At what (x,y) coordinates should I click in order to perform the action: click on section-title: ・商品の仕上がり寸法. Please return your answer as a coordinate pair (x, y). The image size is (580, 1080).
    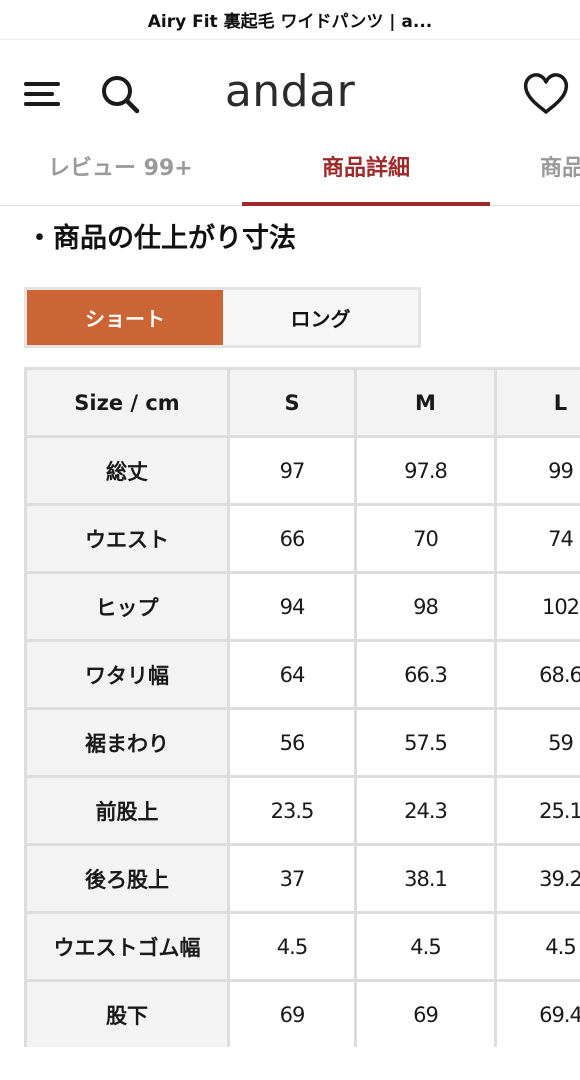
    Looking at the image, I should click on (161, 238).